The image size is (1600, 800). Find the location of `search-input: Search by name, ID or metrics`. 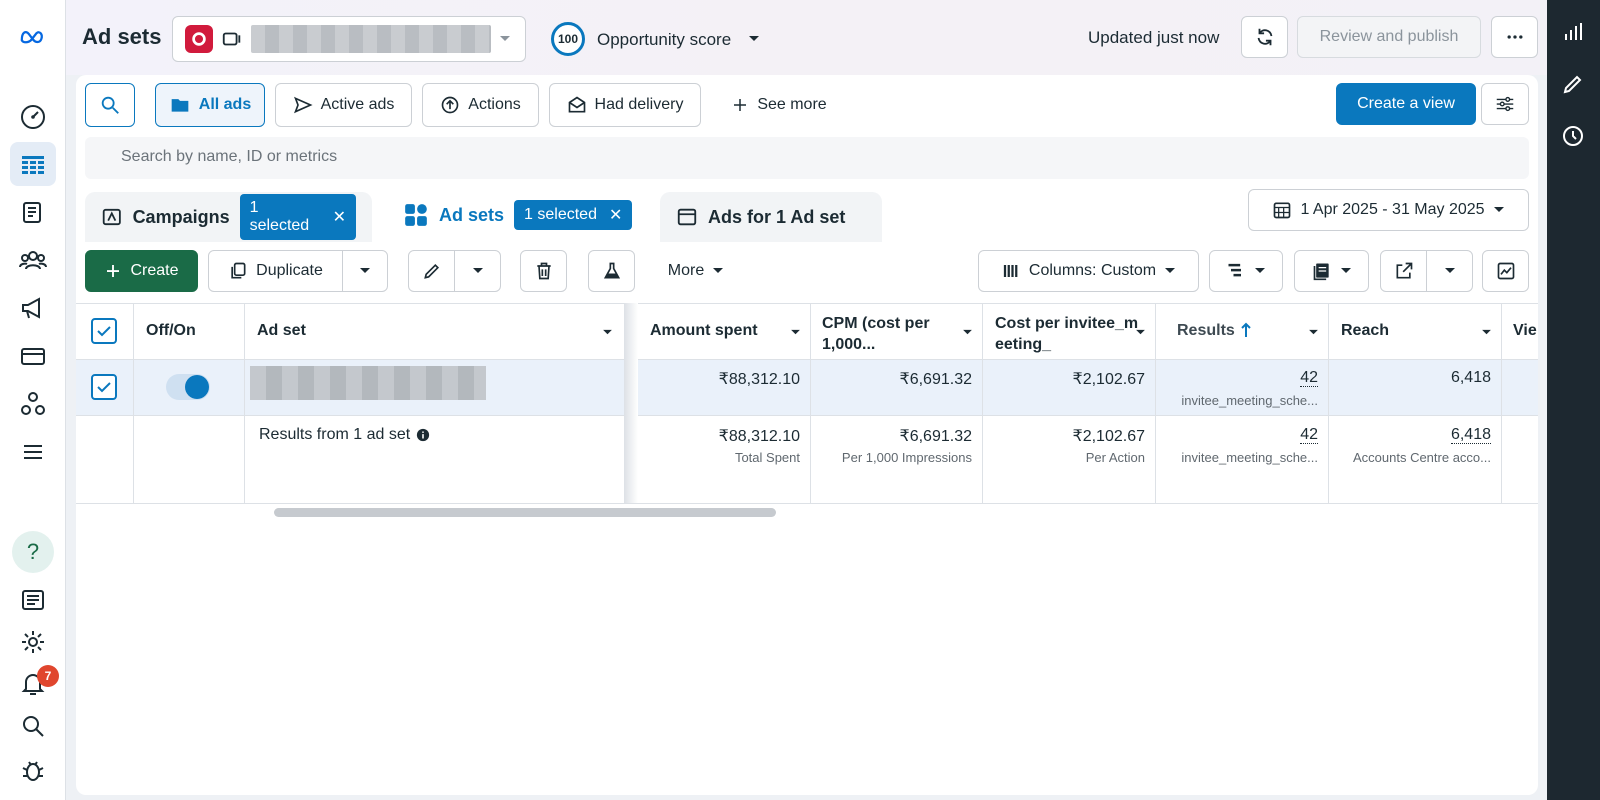

search-input: Search by name, ID or metrics is located at coordinates (807, 158).